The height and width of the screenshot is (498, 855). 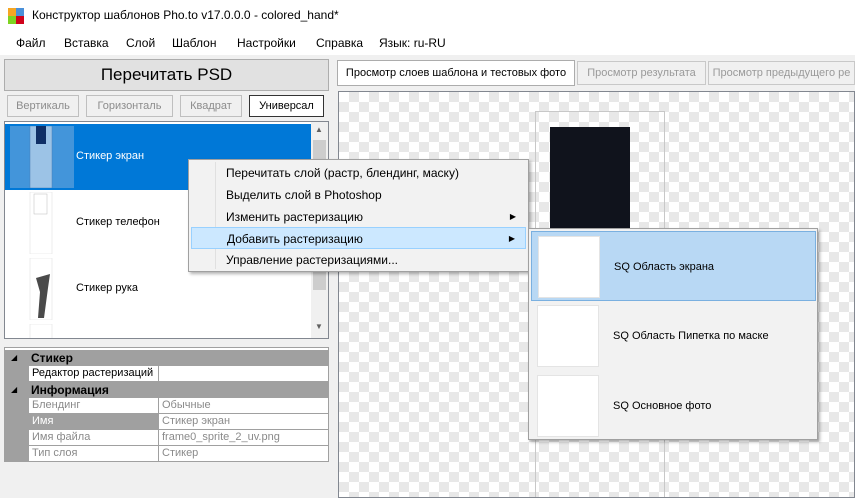 I want to click on property-value, so click(x=243, y=374).